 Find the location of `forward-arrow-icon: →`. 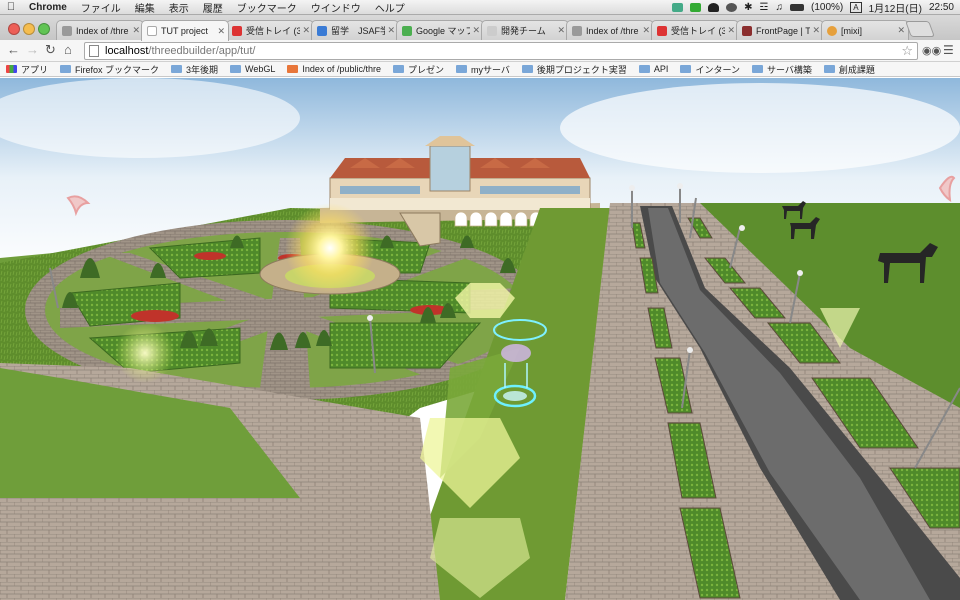

forward-arrow-icon: → is located at coordinates (32, 50).